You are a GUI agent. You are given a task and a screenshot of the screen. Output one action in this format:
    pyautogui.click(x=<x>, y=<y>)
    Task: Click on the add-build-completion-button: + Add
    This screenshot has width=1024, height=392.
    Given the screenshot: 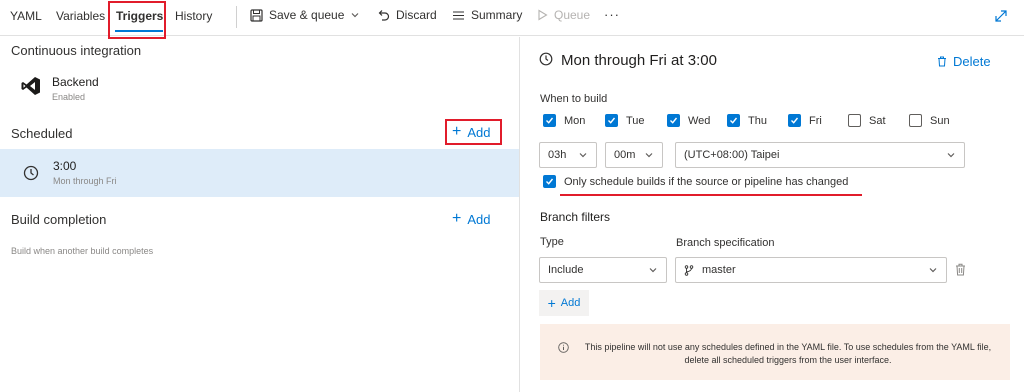 What is the action you would take?
    pyautogui.click(x=471, y=219)
    